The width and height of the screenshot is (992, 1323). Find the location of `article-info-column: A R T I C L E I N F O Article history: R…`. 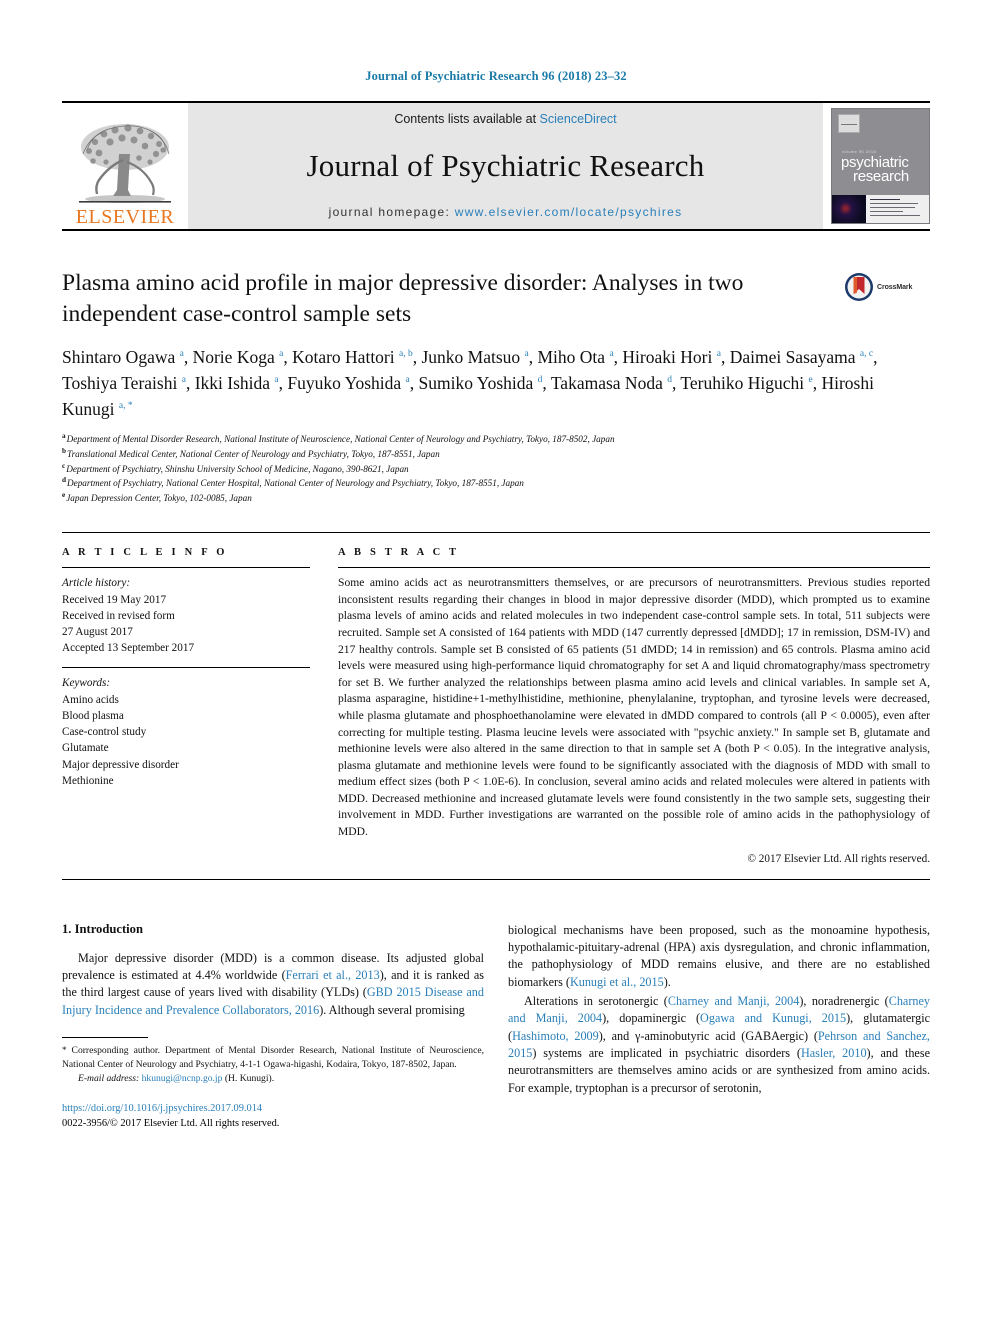

article-info-column: A R T I C L E I N F O Article history: R… is located at coordinates (186, 705).